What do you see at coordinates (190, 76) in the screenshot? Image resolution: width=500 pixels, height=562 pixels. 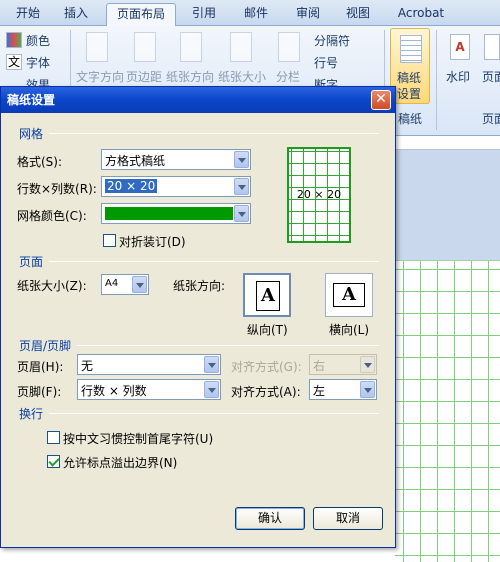 I see `orientation-button: 纸张方向` at bounding box center [190, 76].